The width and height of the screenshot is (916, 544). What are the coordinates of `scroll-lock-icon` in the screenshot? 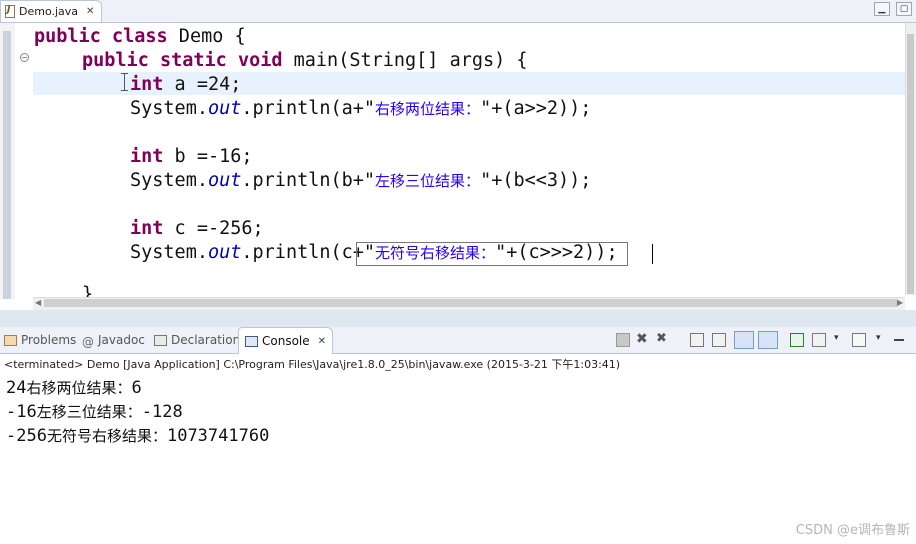 It's located at (719, 340).